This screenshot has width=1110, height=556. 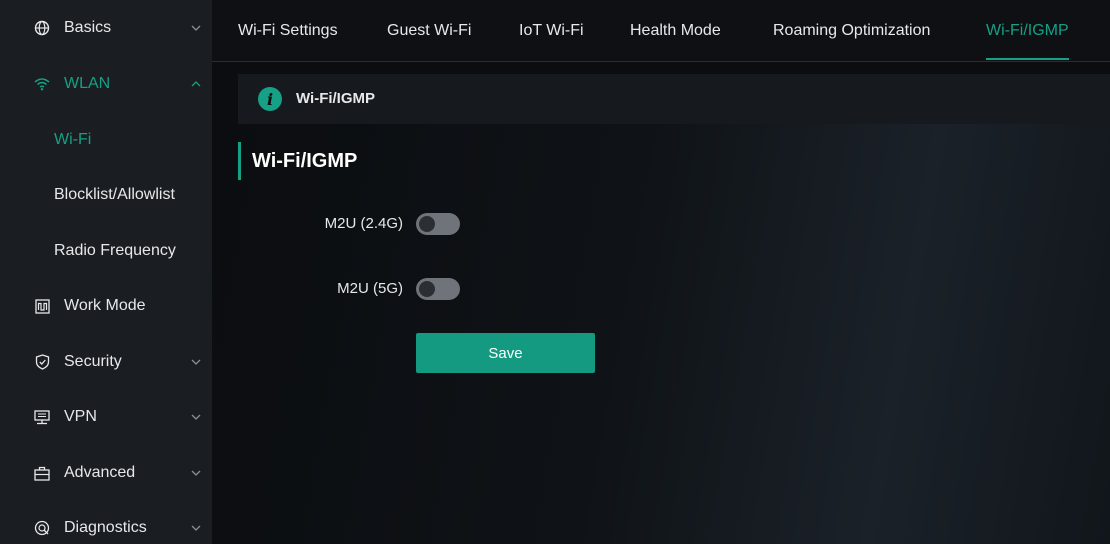 What do you see at coordinates (42, 28) in the screenshot?
I see `globe-icon` at bounding box center [42, 28].